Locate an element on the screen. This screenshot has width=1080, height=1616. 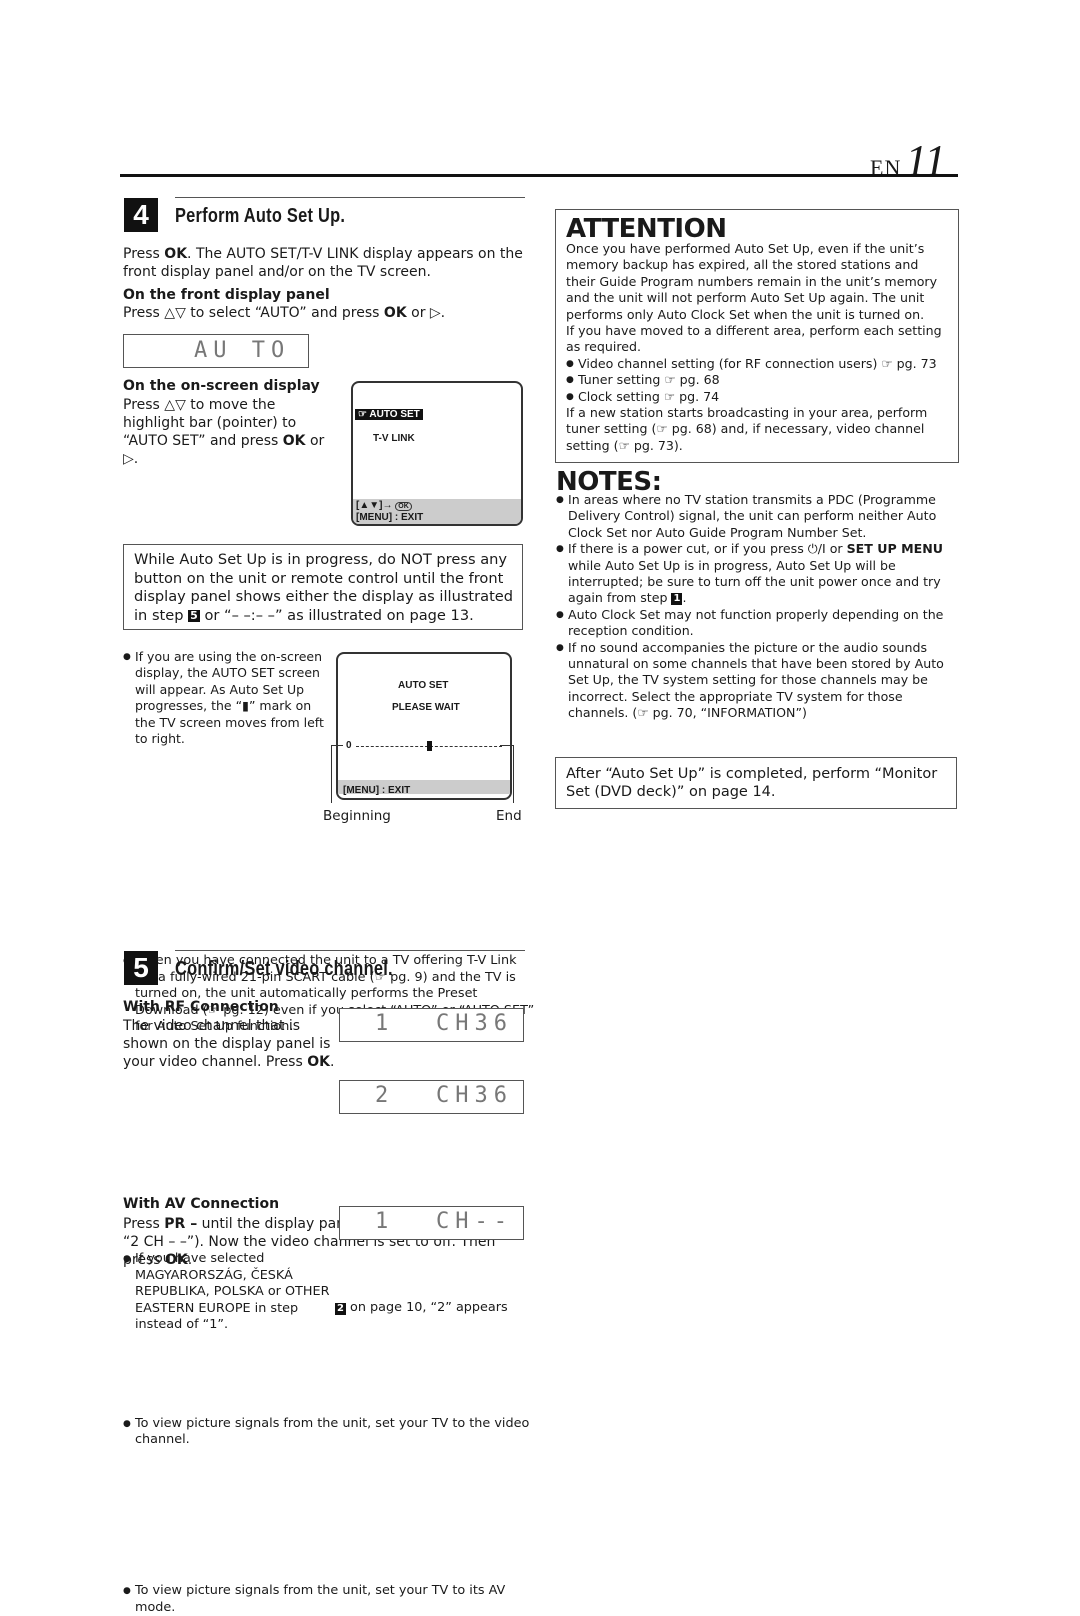
pointer-icon: ☞ is located at coordinates (362, 414).